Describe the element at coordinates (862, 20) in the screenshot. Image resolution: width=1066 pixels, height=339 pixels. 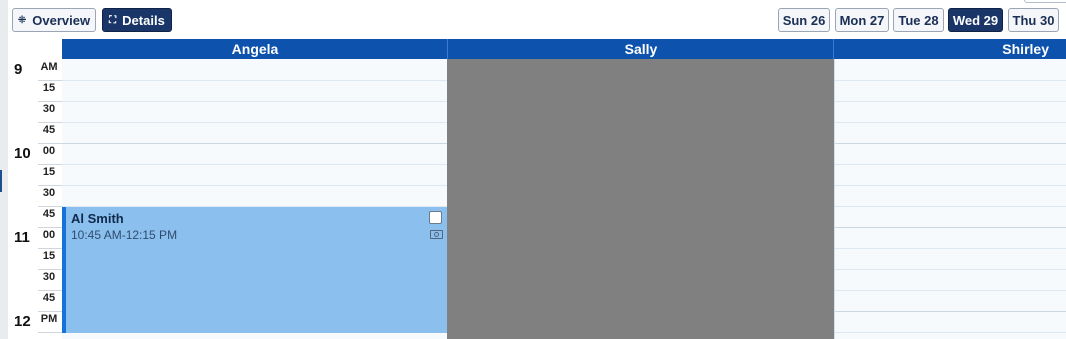
I see `day-tab-mon: Mon 27` at that location.